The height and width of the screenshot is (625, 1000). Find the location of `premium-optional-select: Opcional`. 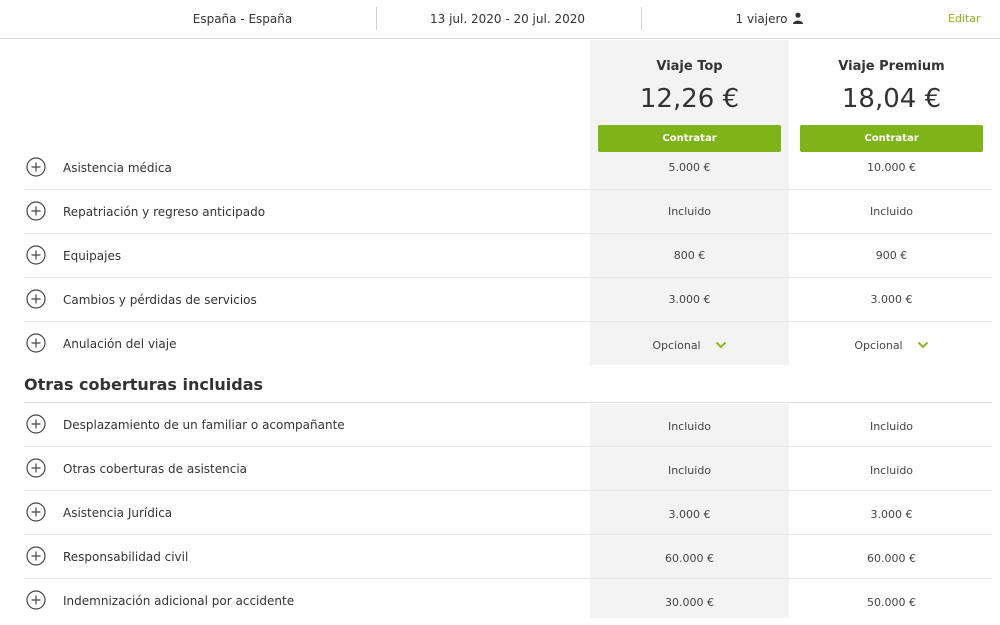

premium-optional-select: Opcional is located at coordinates (891, 346).